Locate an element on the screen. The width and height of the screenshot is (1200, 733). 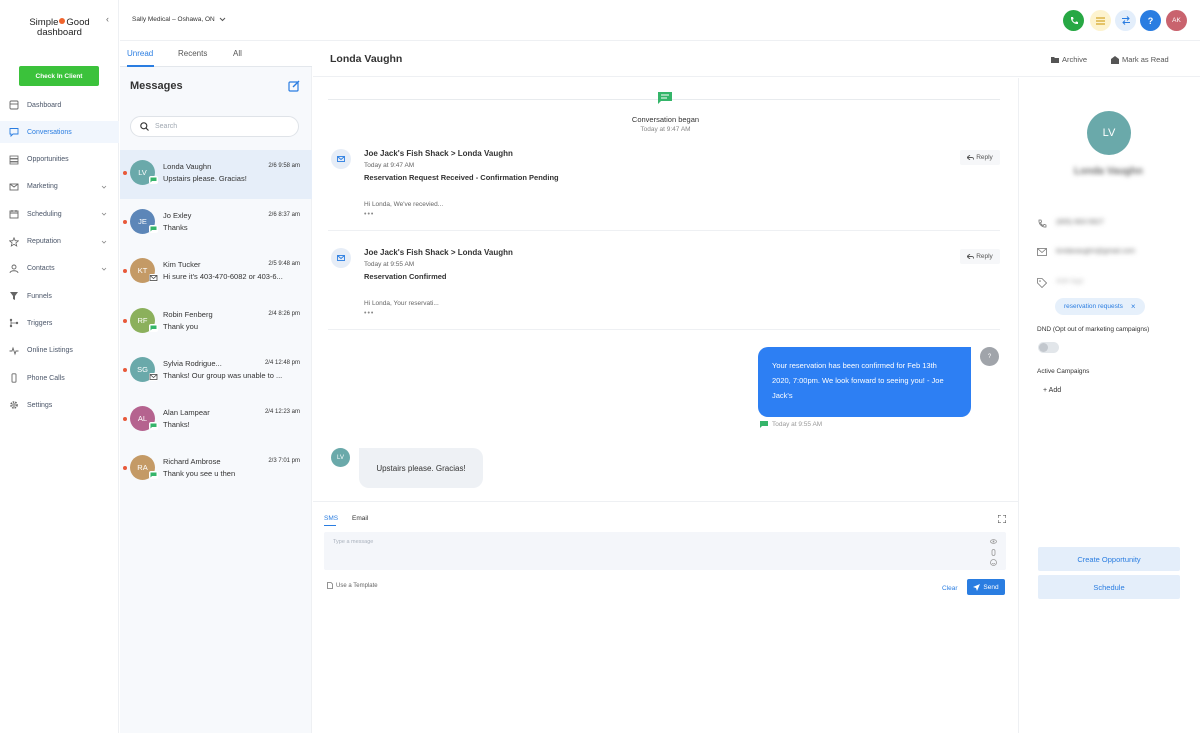
expand-icon is located at coordinates (1002, 519).